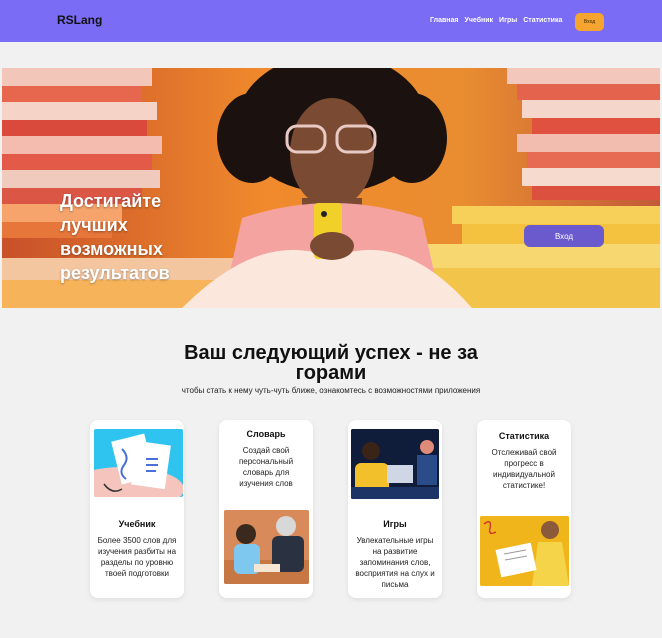 The width and height of the screenshot is (662, 638). What do you see at coordinates (496, 20) in the screenshot?
I see `main-nav: Главная Учебник Игры Статистика` at bounding box center [496, 20].